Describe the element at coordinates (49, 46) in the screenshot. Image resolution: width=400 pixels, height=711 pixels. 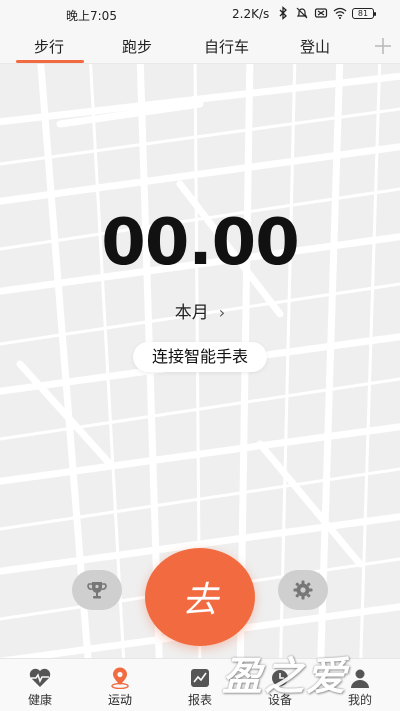
I see `tab-walking: 步行` at that location.